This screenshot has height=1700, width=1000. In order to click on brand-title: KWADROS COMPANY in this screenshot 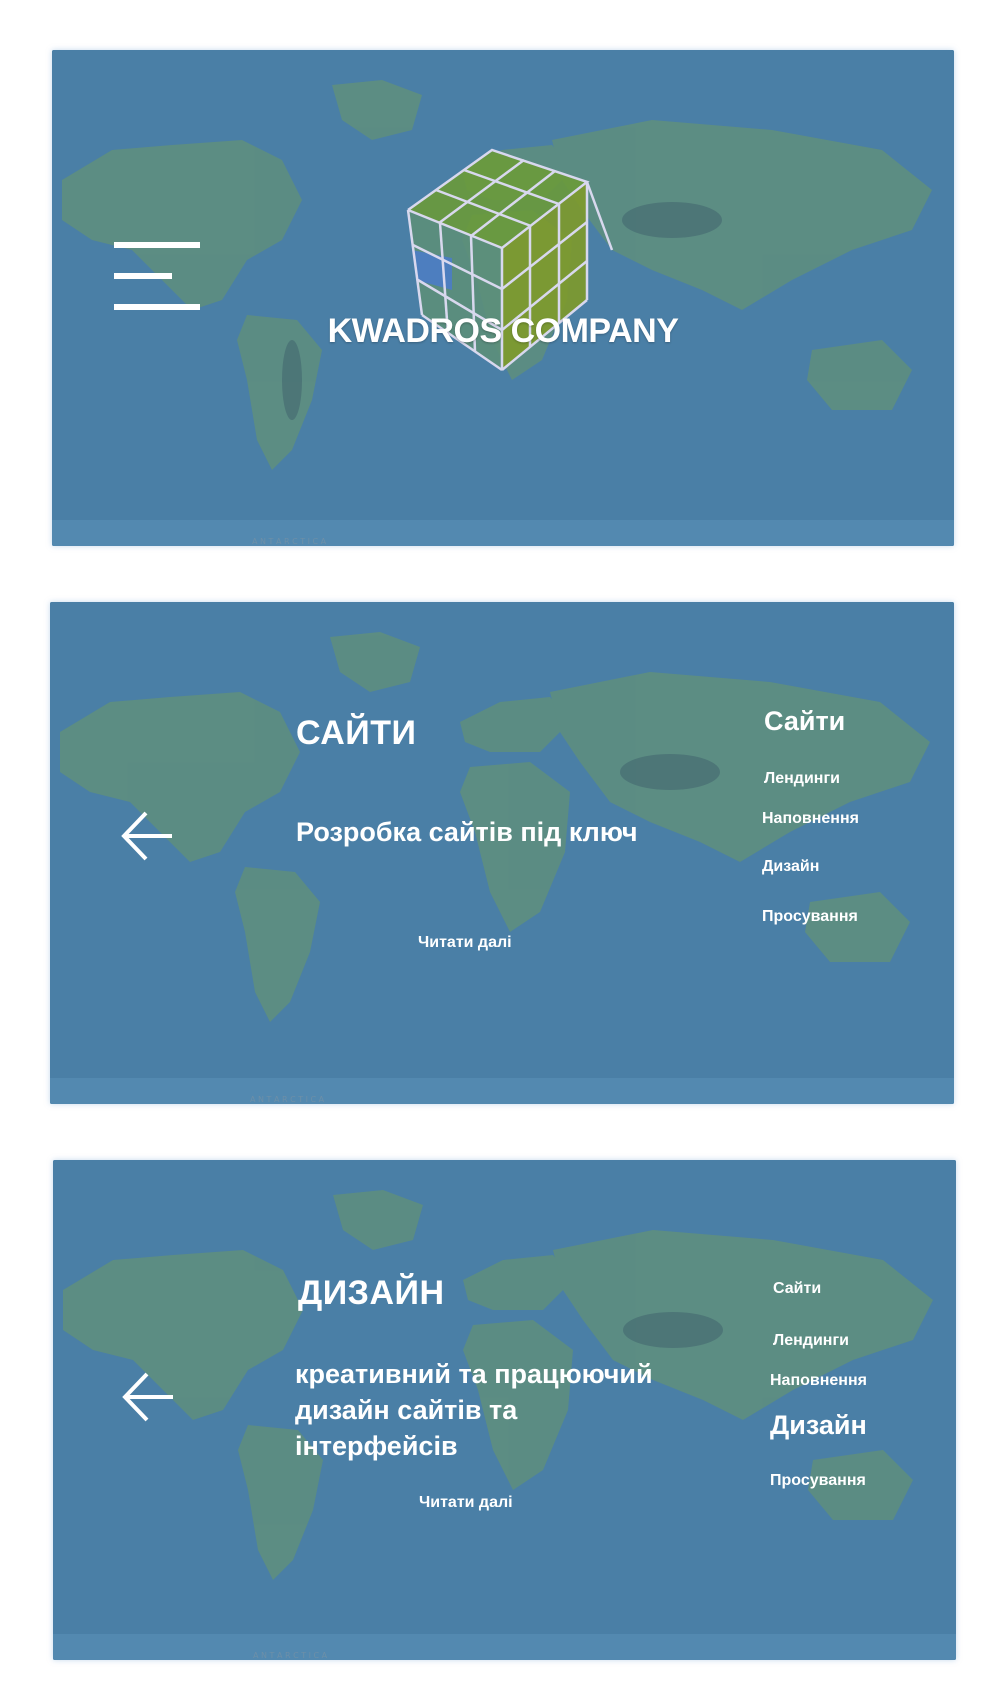, I will do `click(503, 331)`.